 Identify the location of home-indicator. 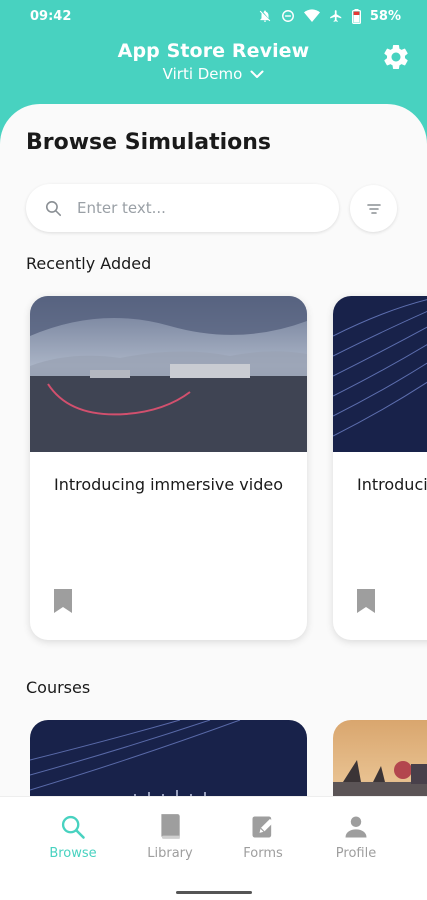
(214, 892).